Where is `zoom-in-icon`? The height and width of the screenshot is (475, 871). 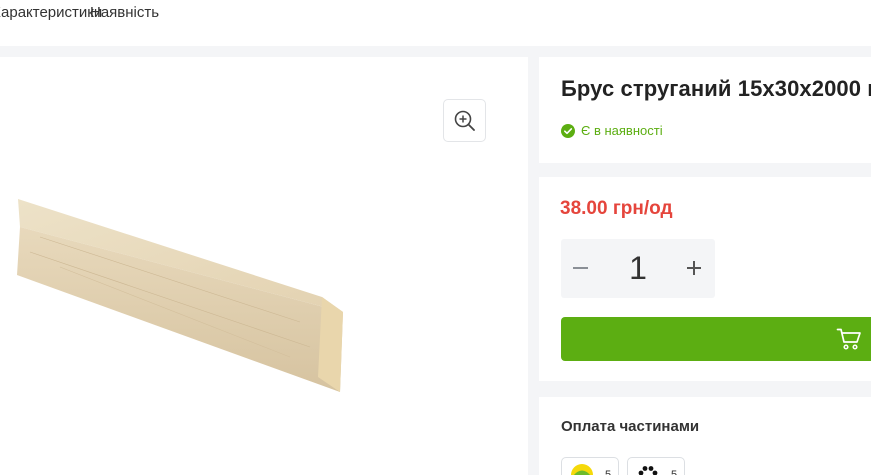
zoom-in-icon is located at coordinates (464, 120).